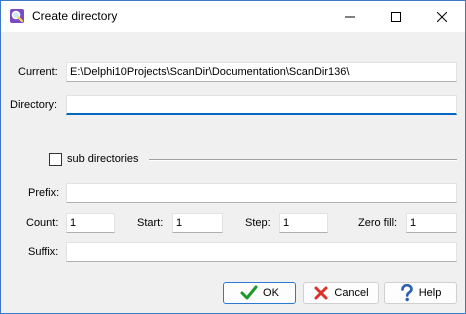  What do you see at coordinates (259, 293) in the screenshot?
I see `ok-button: OK` at bounding box center [259, 293].